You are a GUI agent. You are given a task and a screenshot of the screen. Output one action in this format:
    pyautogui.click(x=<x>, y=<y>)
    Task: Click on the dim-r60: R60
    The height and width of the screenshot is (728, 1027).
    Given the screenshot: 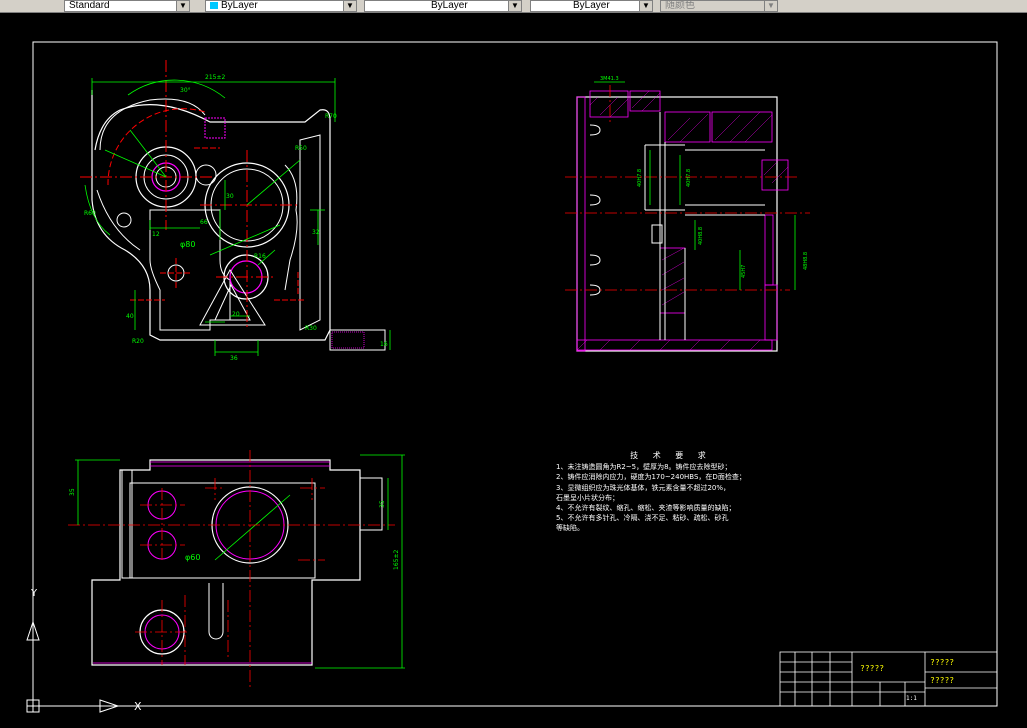 What is the action you would take?
    pyautogui.click(x=90, y=213)
    